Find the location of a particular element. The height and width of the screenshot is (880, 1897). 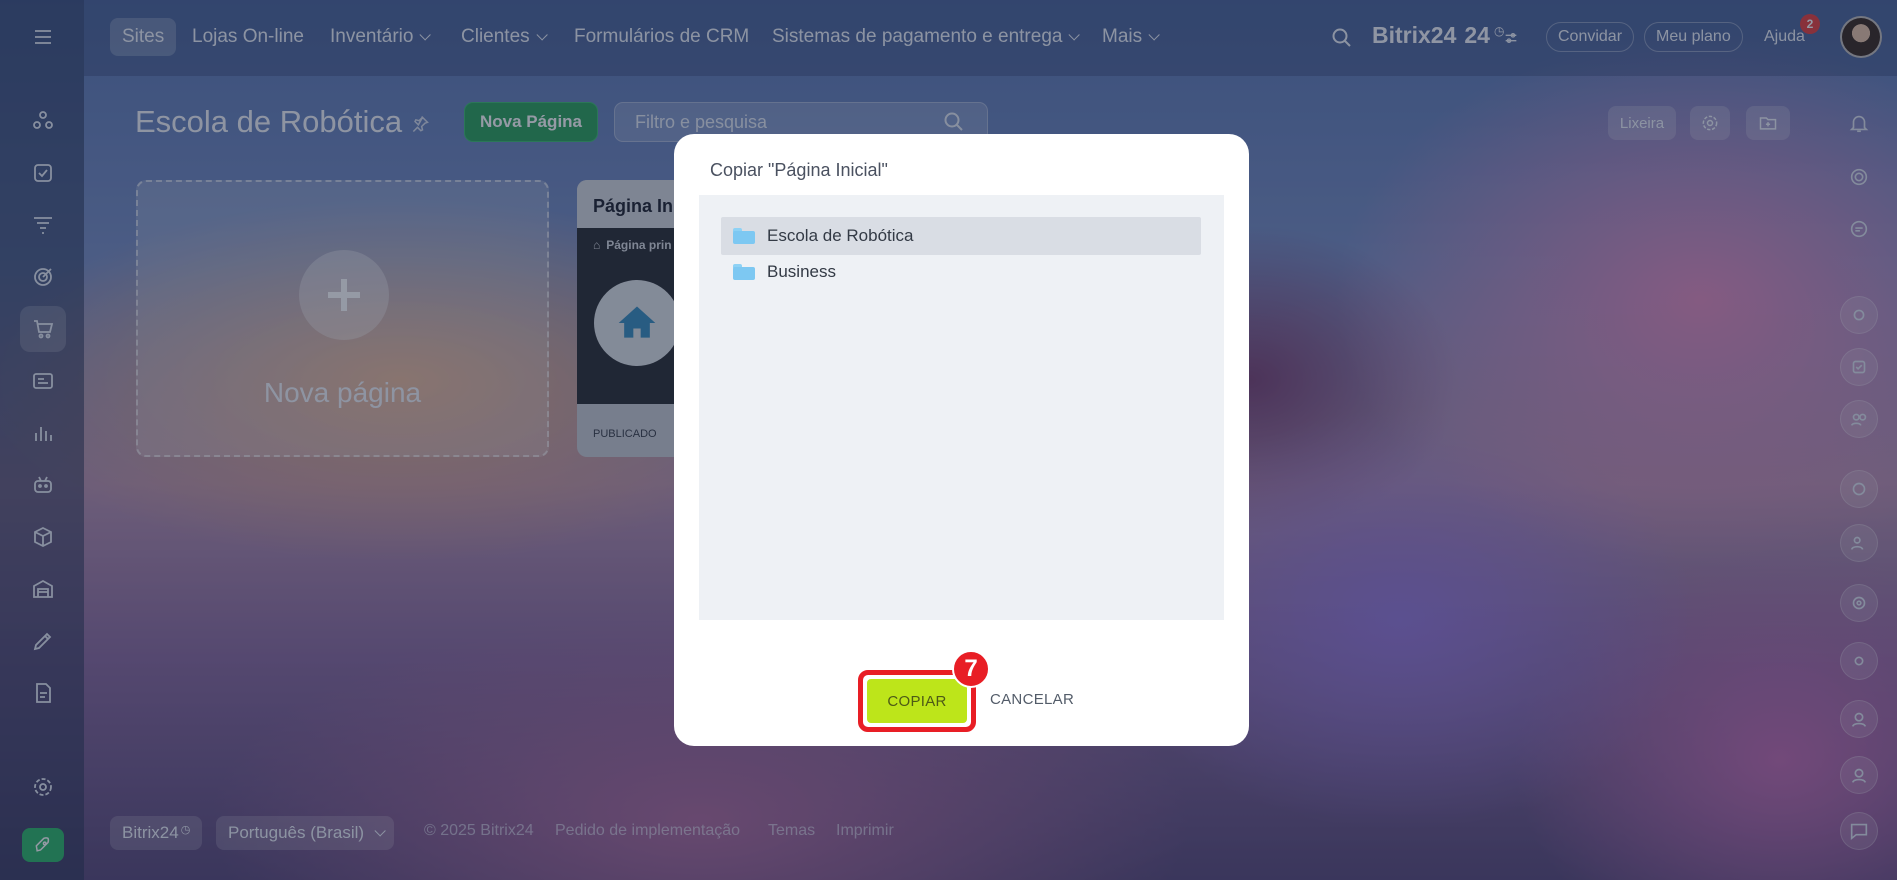

step-number-badge: 7 is located at coordinates (971, 669).